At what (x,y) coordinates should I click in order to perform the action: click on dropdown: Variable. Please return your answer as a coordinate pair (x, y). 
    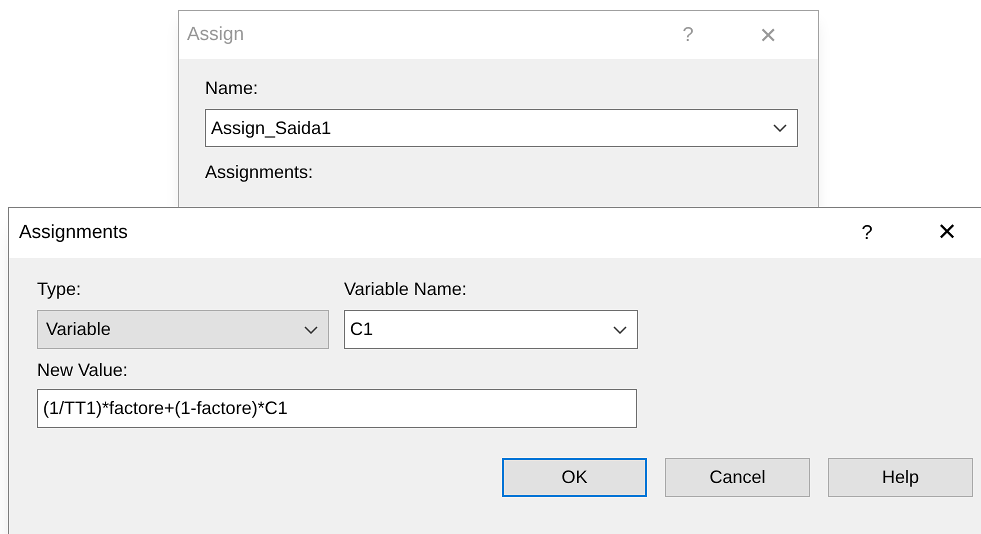
    Looking at the image, I should click on (183, 329).